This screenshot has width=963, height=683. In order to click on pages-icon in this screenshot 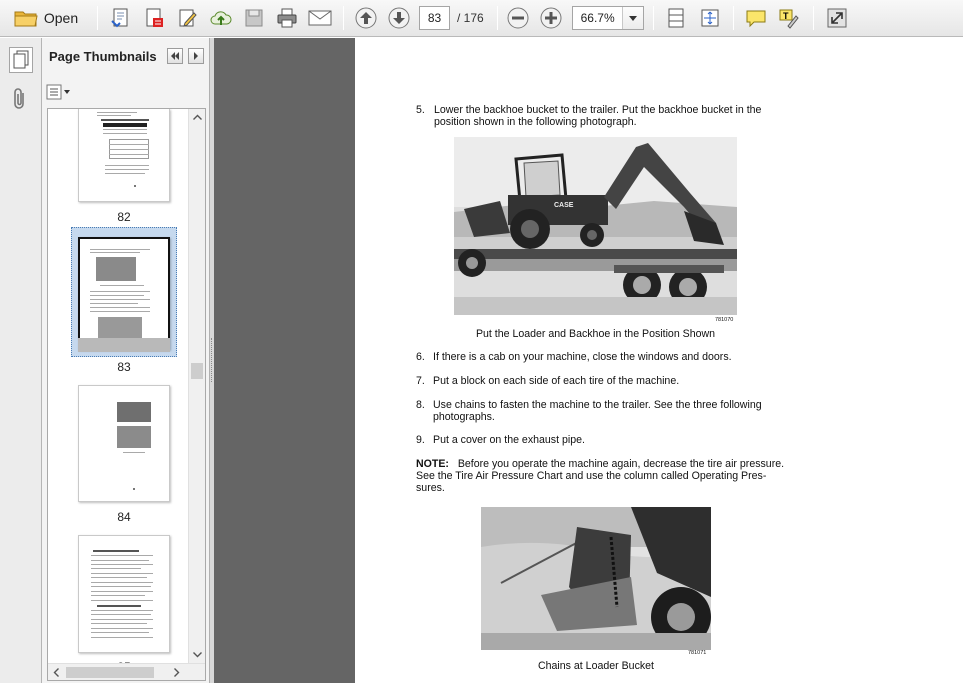, I will do `click(21, 59)`.